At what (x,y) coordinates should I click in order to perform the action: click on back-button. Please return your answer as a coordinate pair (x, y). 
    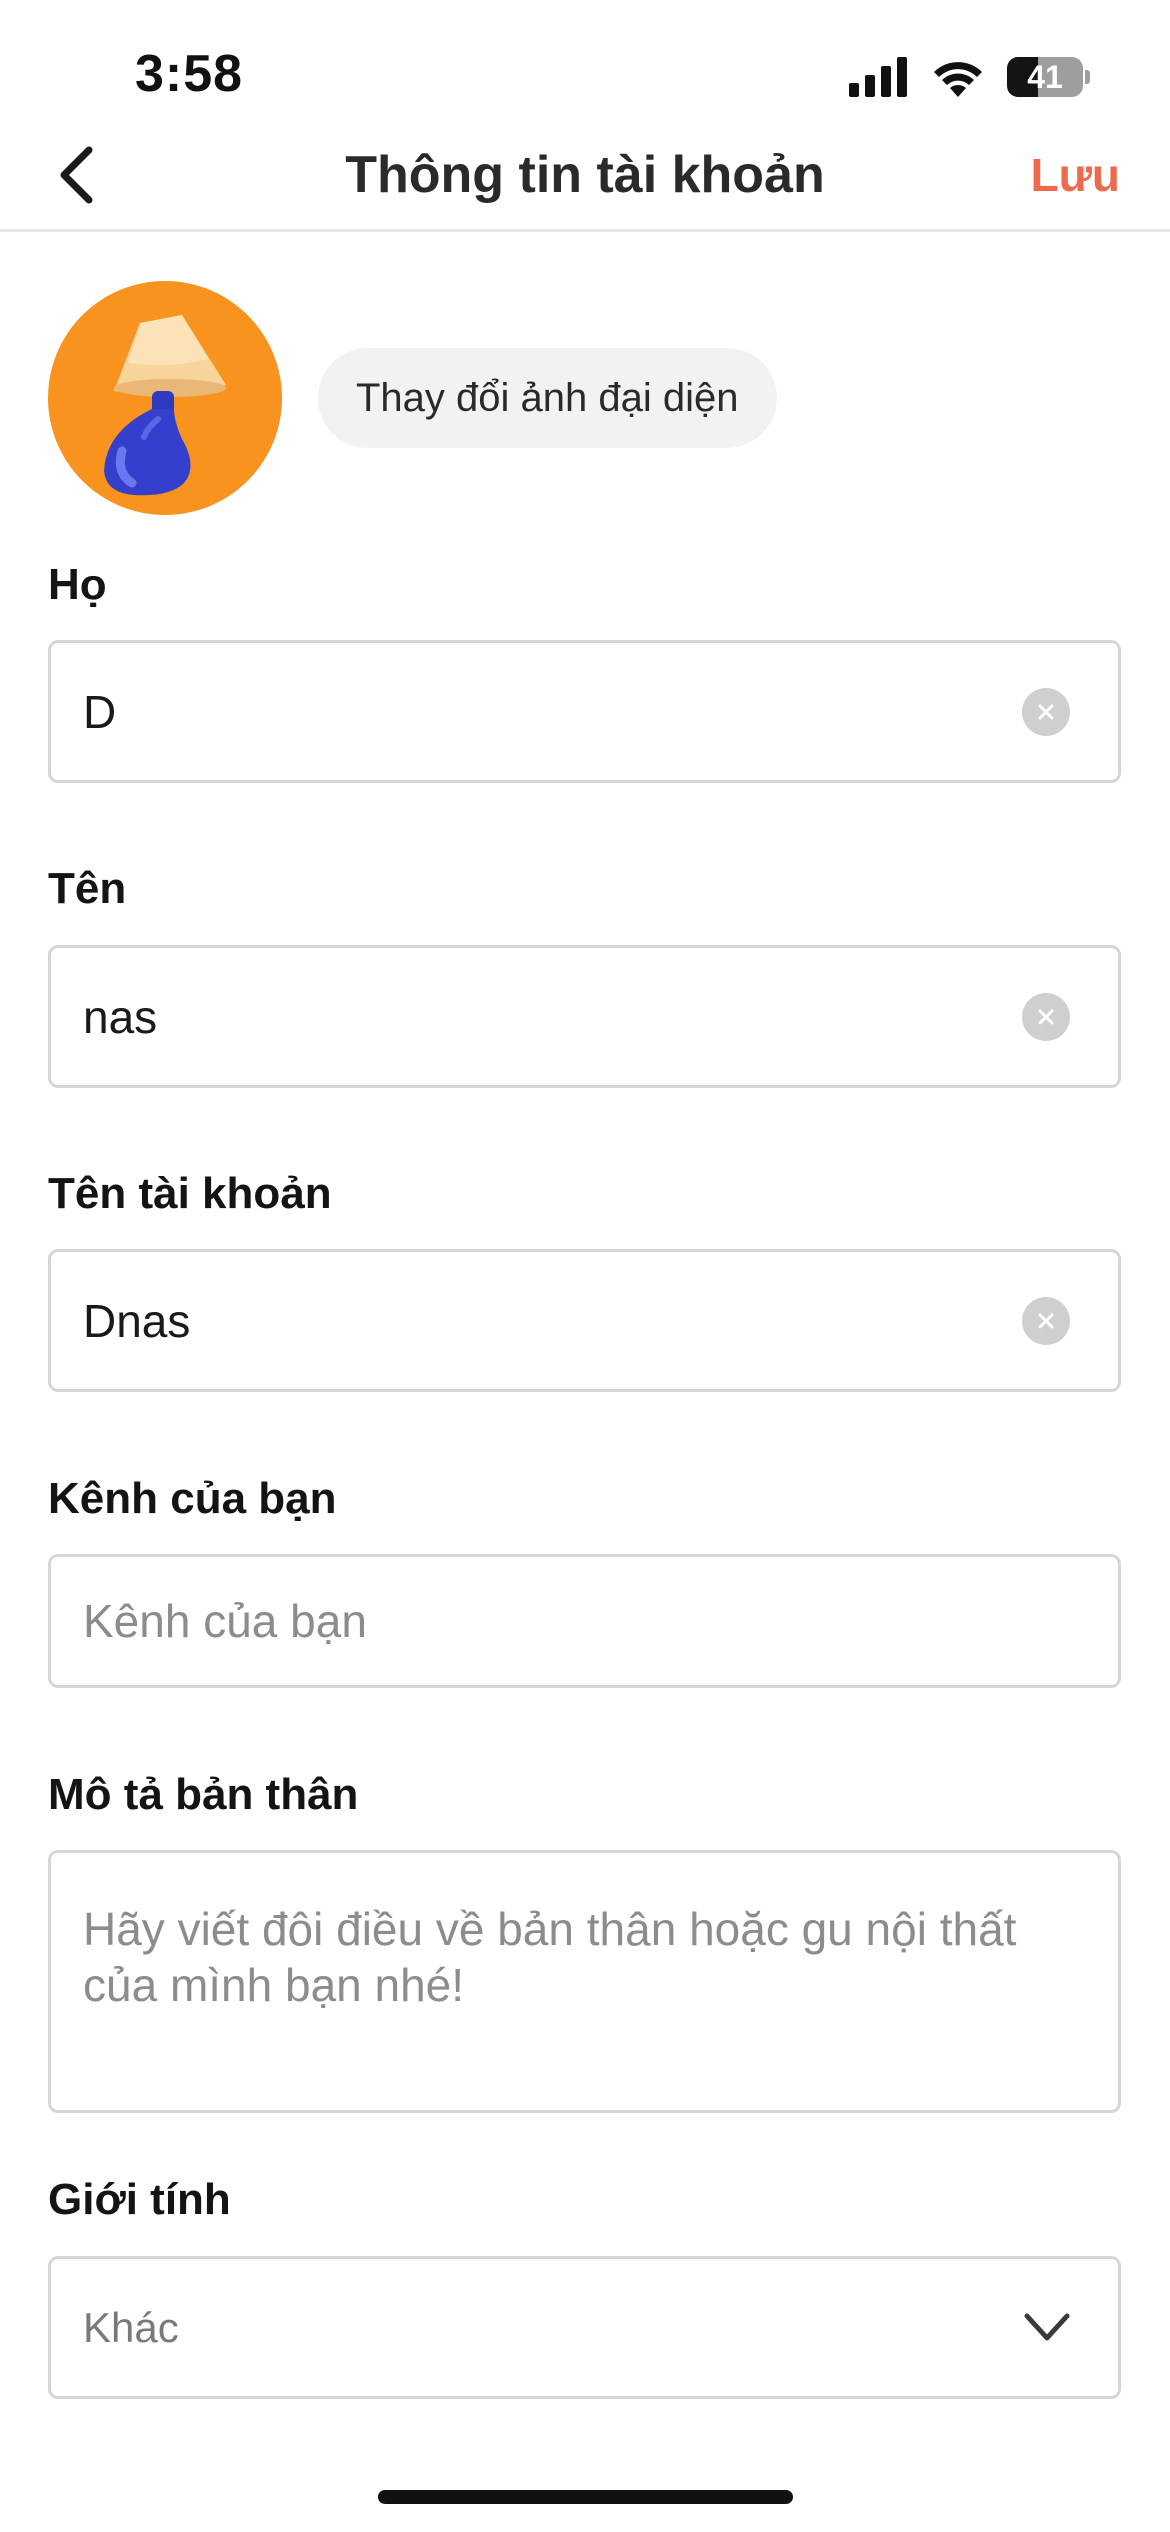
    Looking at the image, I should click on (76, 175).